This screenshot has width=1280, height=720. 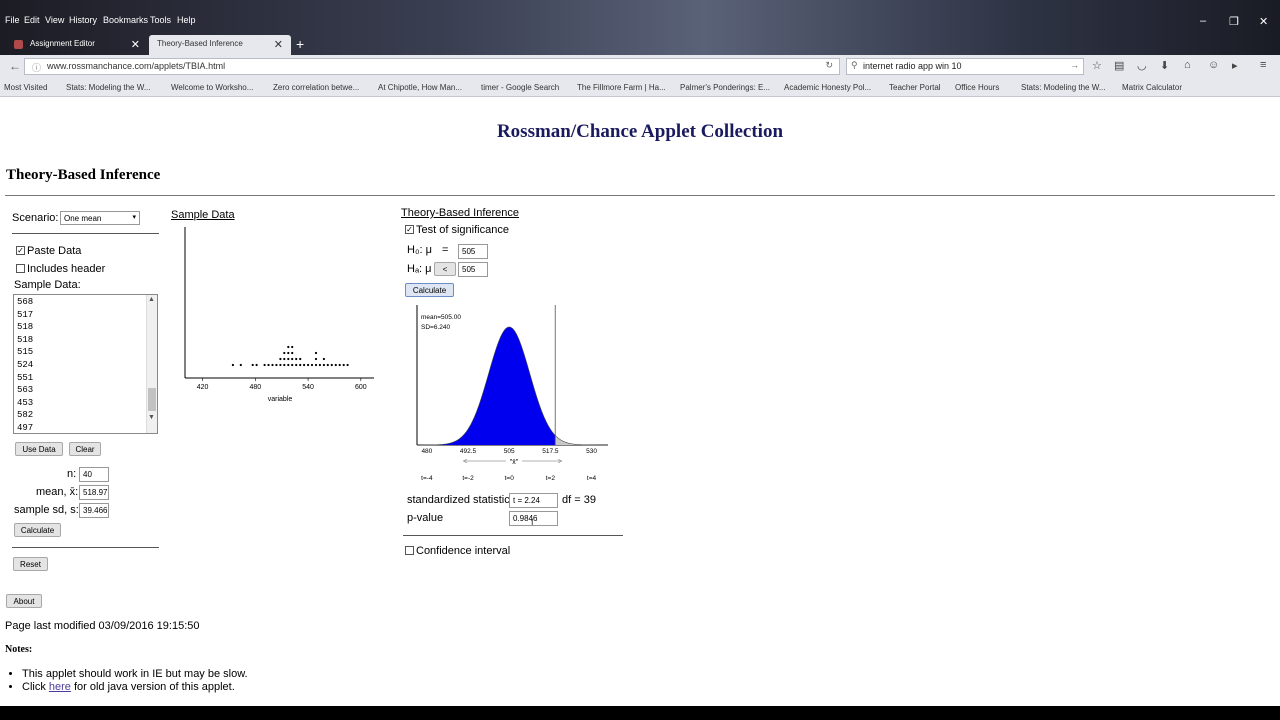 What do you see at coordinates (533, 500) in the screenshot?
I see `std-stat-field: t = 2.24` at bounding box center [533, 500].